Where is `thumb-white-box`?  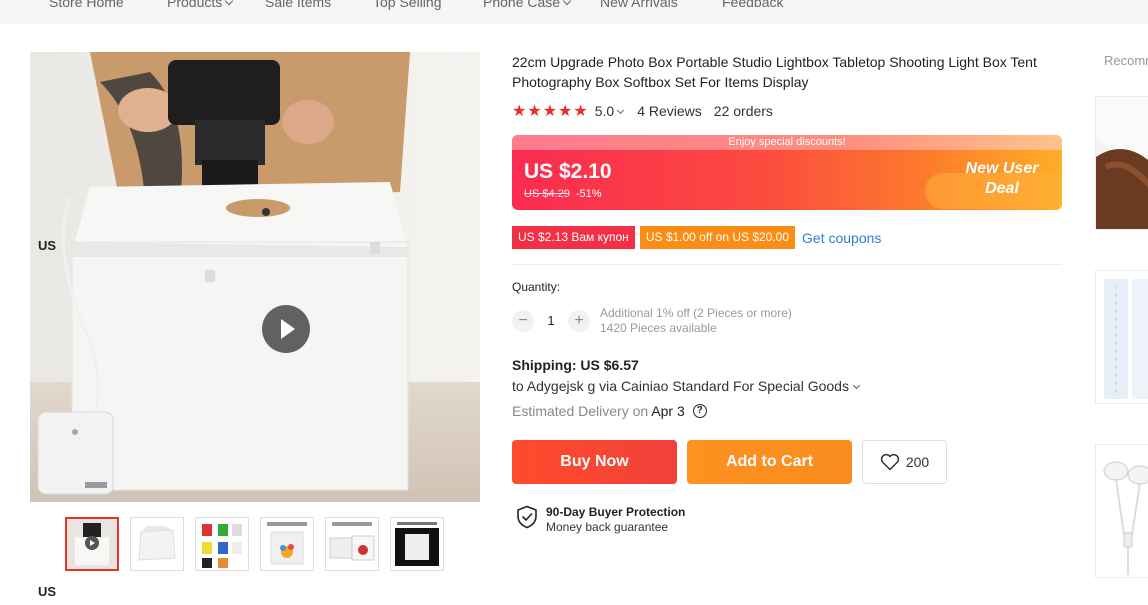 thumb-white-box is located at coordinates (157, 544).